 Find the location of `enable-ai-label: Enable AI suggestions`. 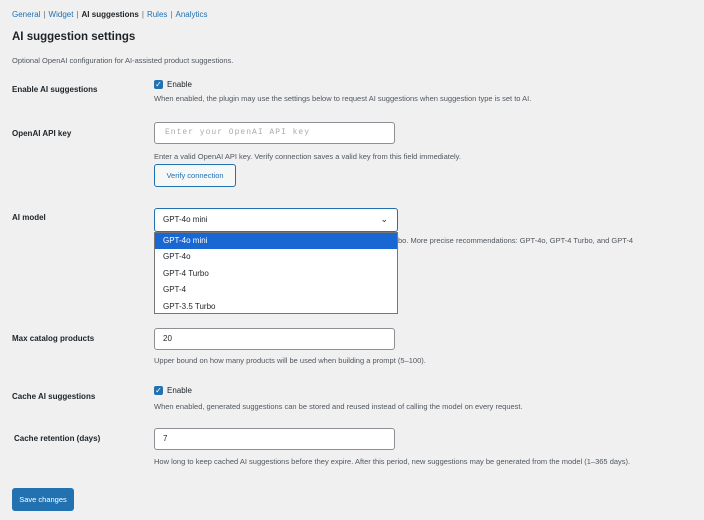

enable-ai-label: Enable AI suggestions is located at coordinates (55, 89).